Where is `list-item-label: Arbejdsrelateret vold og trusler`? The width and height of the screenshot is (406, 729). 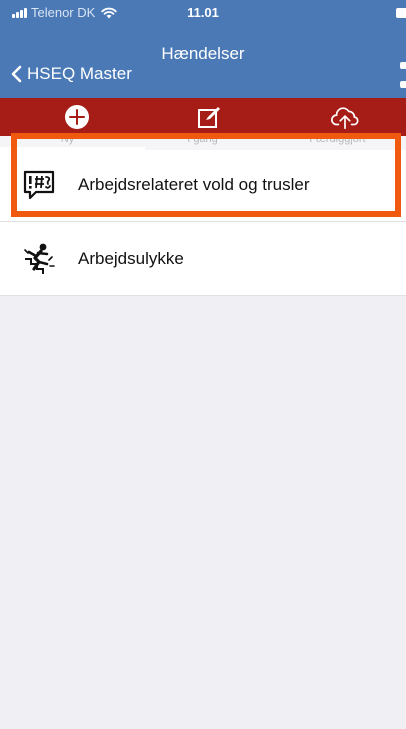 list-item-label: Arbejdsrelateret vold og trusler is located at coordinates (194, 184).